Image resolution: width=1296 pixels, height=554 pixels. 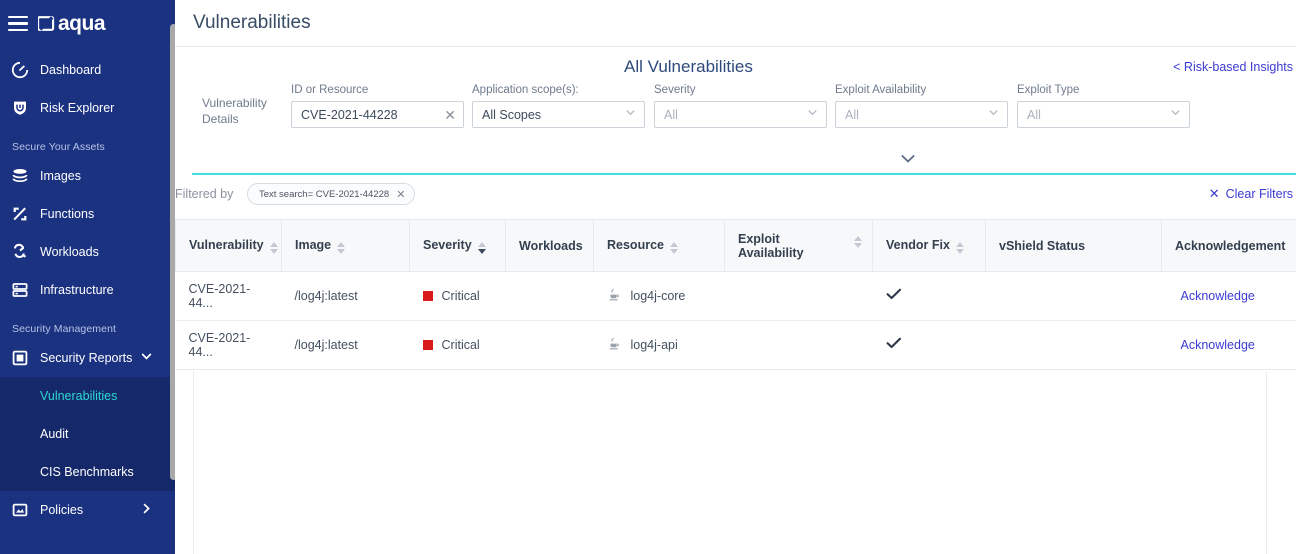 I want to click on sidebar-item-dashboard: Dashboard, so click(x=87, y=70).